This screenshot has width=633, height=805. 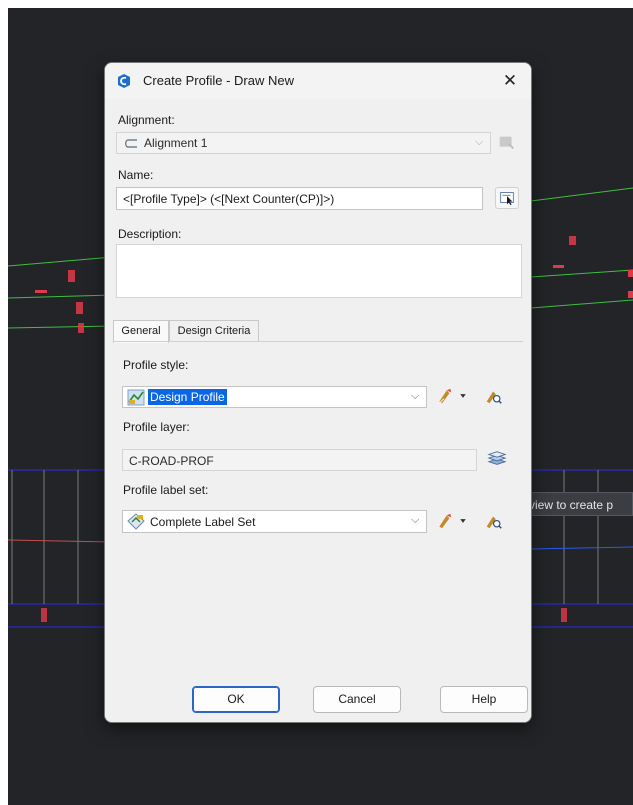 I want to click on profile-style-value: Design Profile, so click(x=187, y=397).